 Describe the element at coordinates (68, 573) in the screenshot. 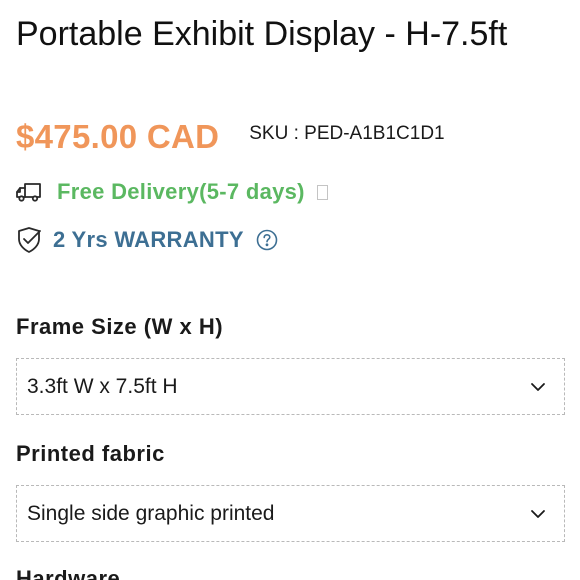

I see `hardware-label: Hardware` at that location.